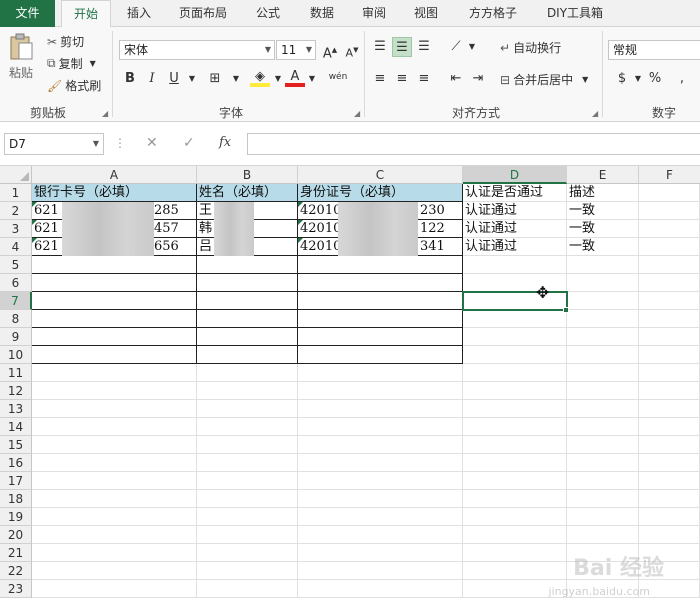 This screenshot has height=600, width=700. I want to click on row-header: 3, so click(16, 229).